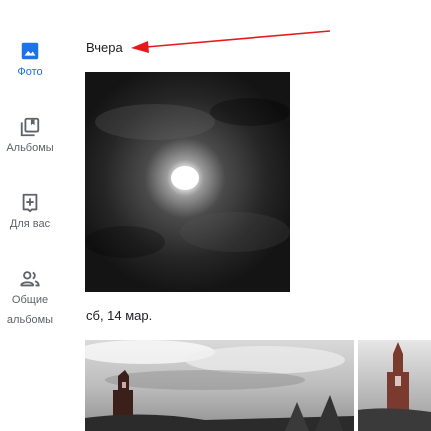  Describe the element at coordinates (30, 51) in the screenshot. I see `photo-icon` at that location.